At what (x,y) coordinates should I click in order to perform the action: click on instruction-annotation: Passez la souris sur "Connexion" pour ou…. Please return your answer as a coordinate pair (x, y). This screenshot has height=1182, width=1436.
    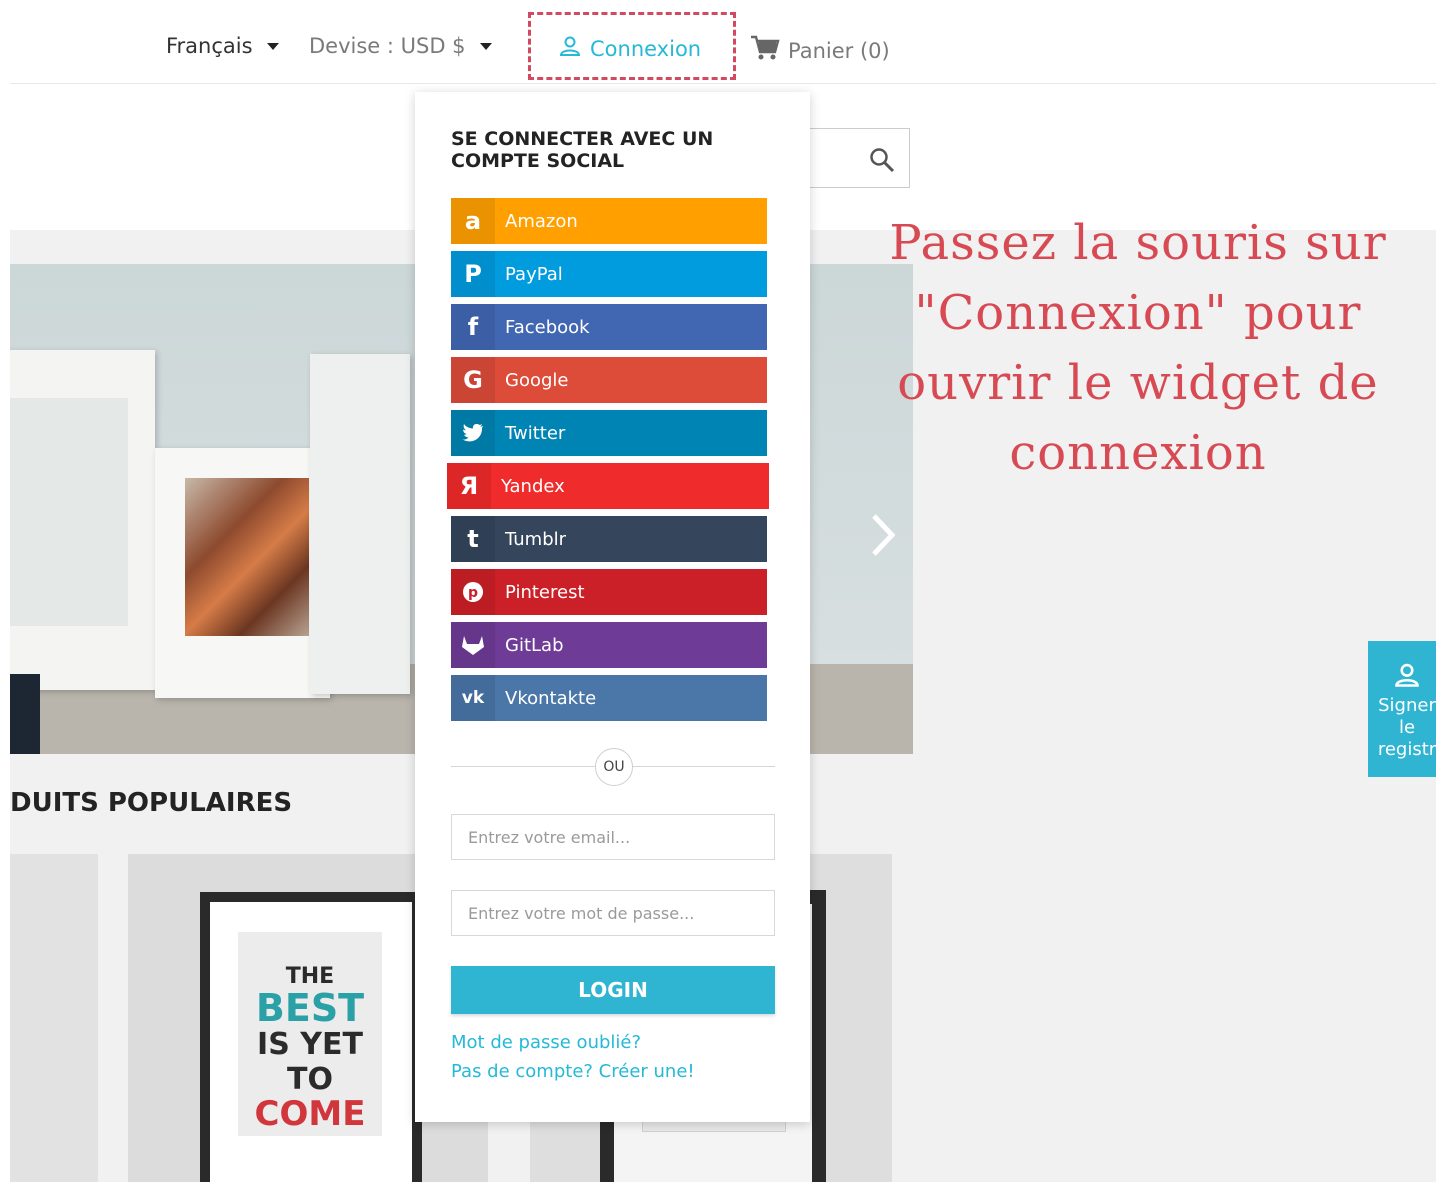
    Looking at the image, I should click on (1138, 348).